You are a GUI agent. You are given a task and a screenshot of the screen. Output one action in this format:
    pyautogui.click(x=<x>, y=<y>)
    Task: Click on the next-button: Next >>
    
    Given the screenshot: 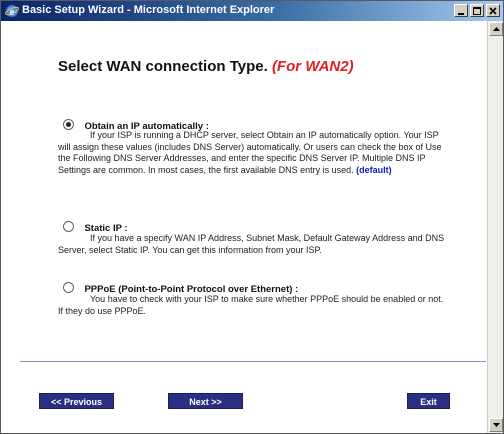 What is the action you would take?
    pyautogui.click(x=205, y=401)
    